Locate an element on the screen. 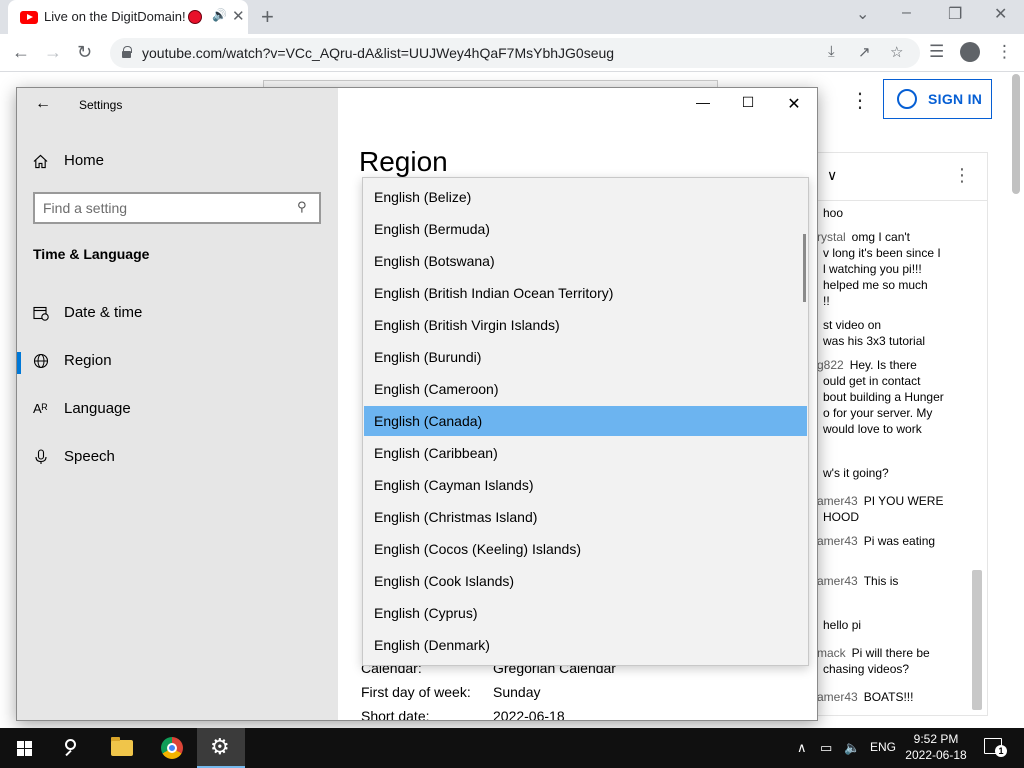  tab-search-icon: ⌄ is located at coordinates (862, 14).